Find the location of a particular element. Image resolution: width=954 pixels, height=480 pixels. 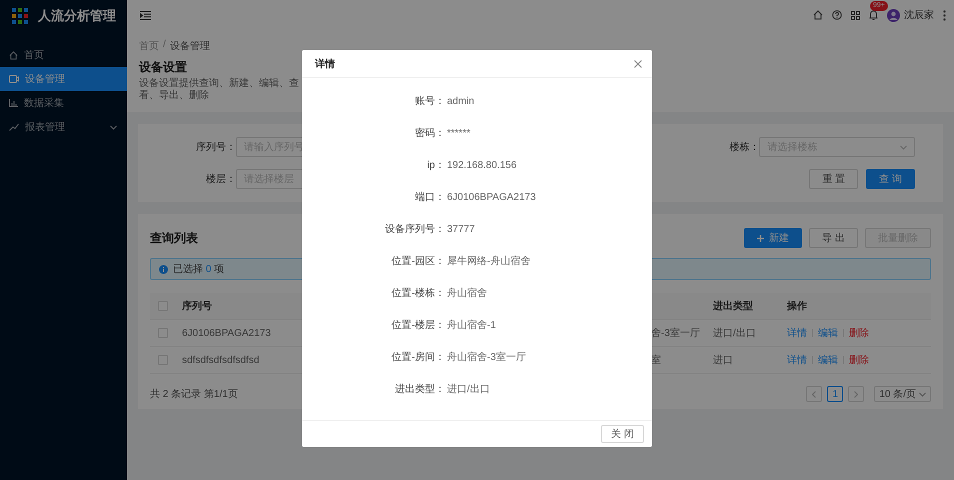

field-label: 位置-房间： is located at coordinates (417, 357).